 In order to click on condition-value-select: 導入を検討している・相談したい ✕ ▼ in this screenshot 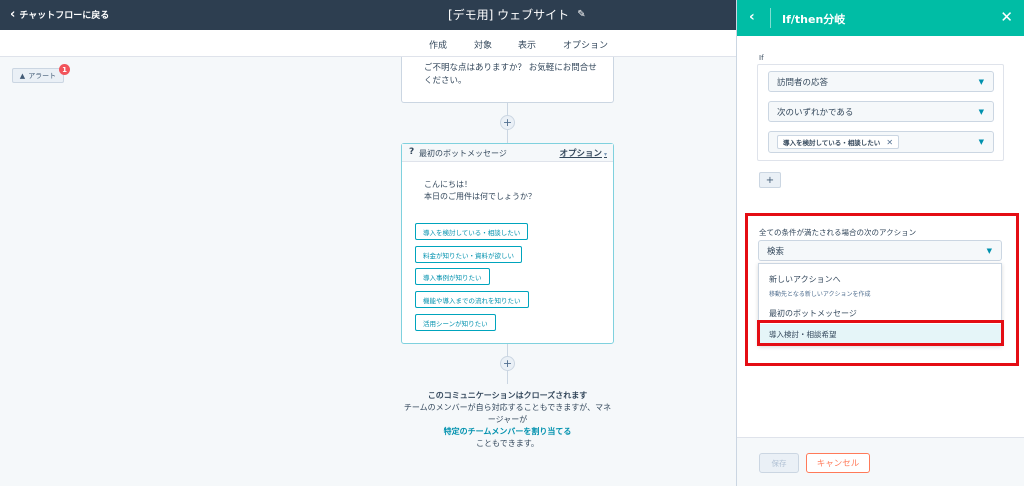, I will do `click(881, 142)`.